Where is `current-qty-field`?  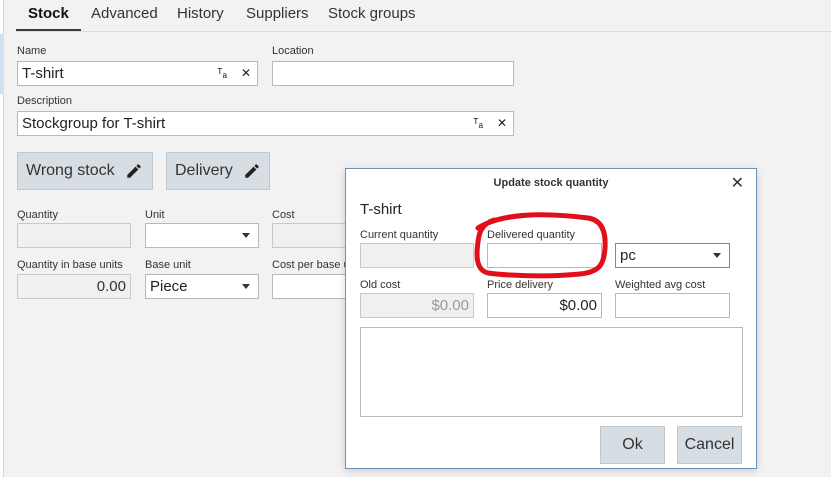 current-qty-field is located at coordinates (417, 255).